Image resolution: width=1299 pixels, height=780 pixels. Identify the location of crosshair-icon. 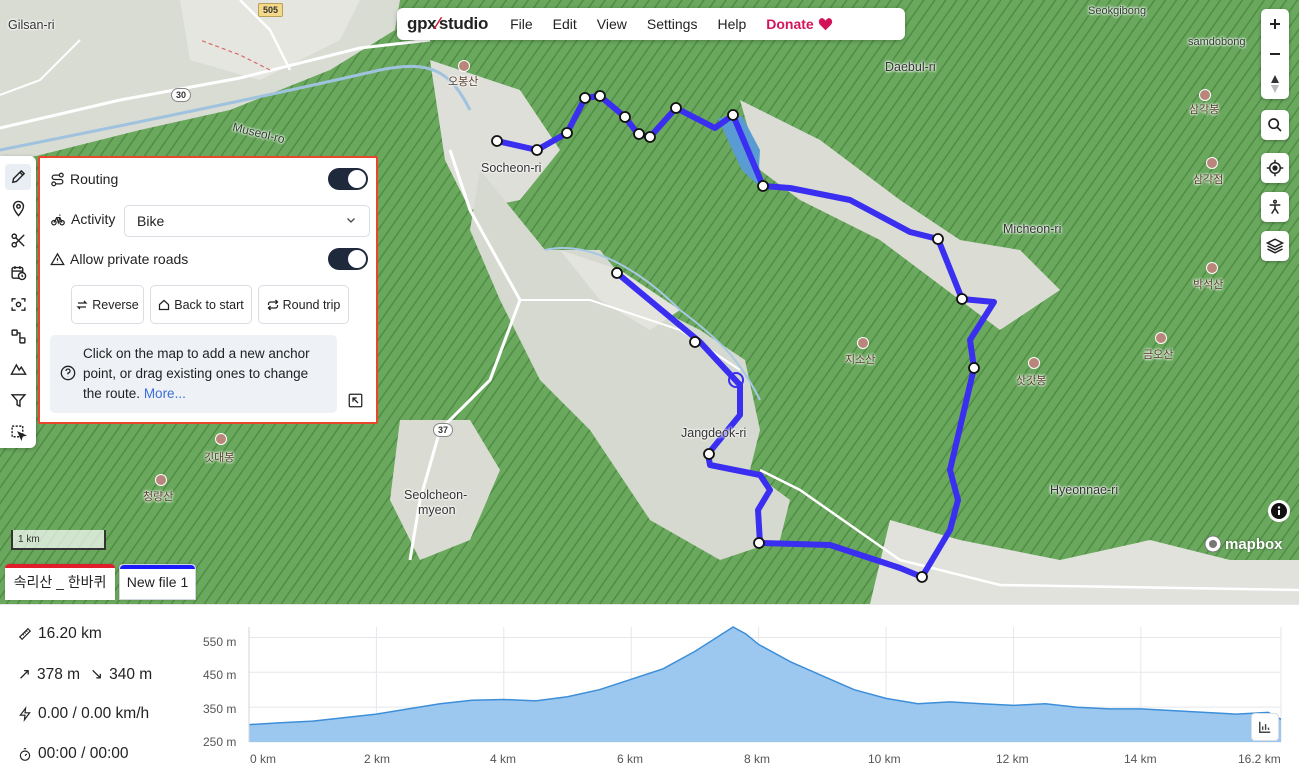
(1275, 168).